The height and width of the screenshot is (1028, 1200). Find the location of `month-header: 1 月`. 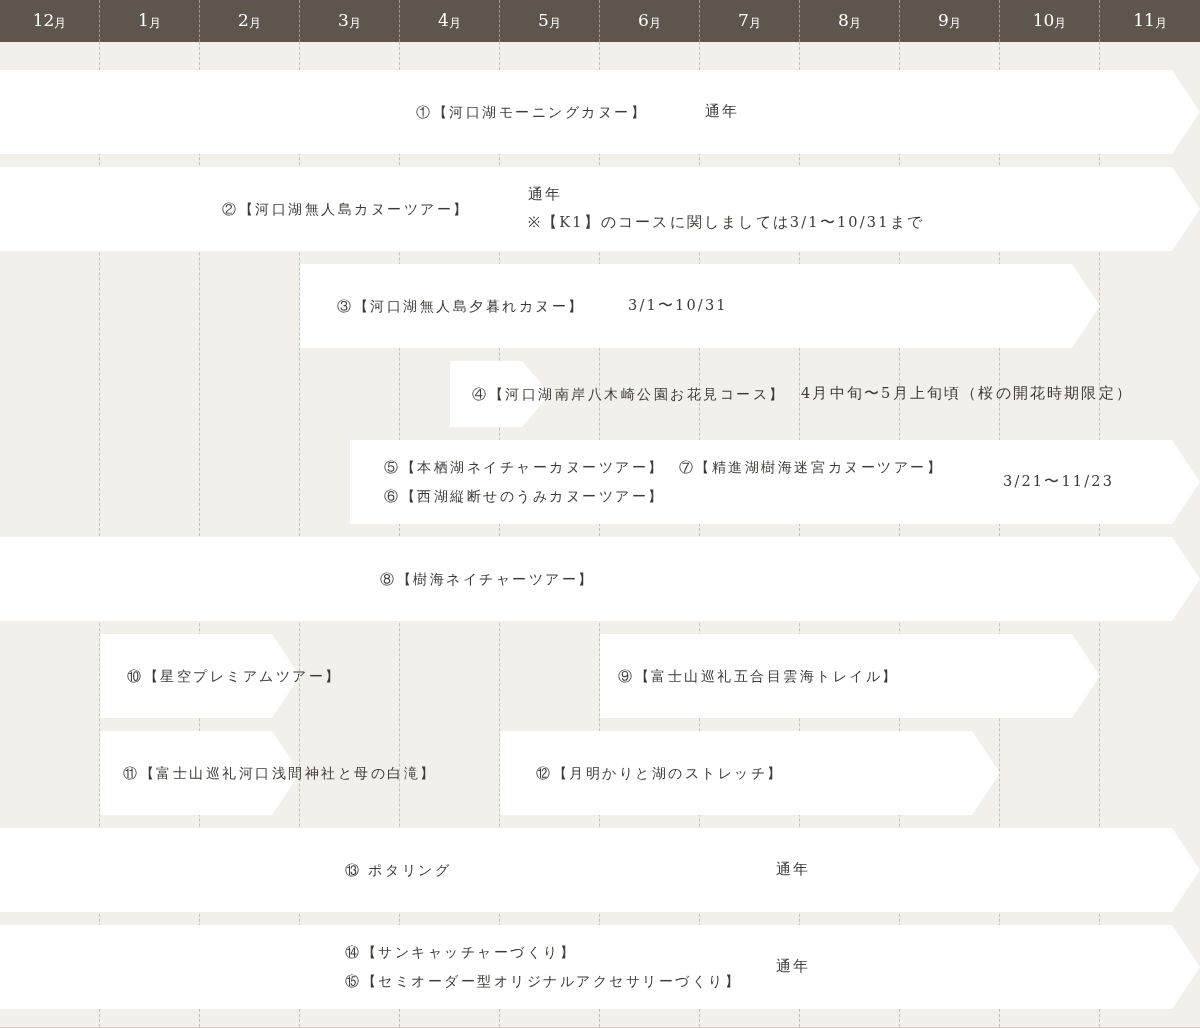

month-header: 1 月 is located at coordinates (150, 21).